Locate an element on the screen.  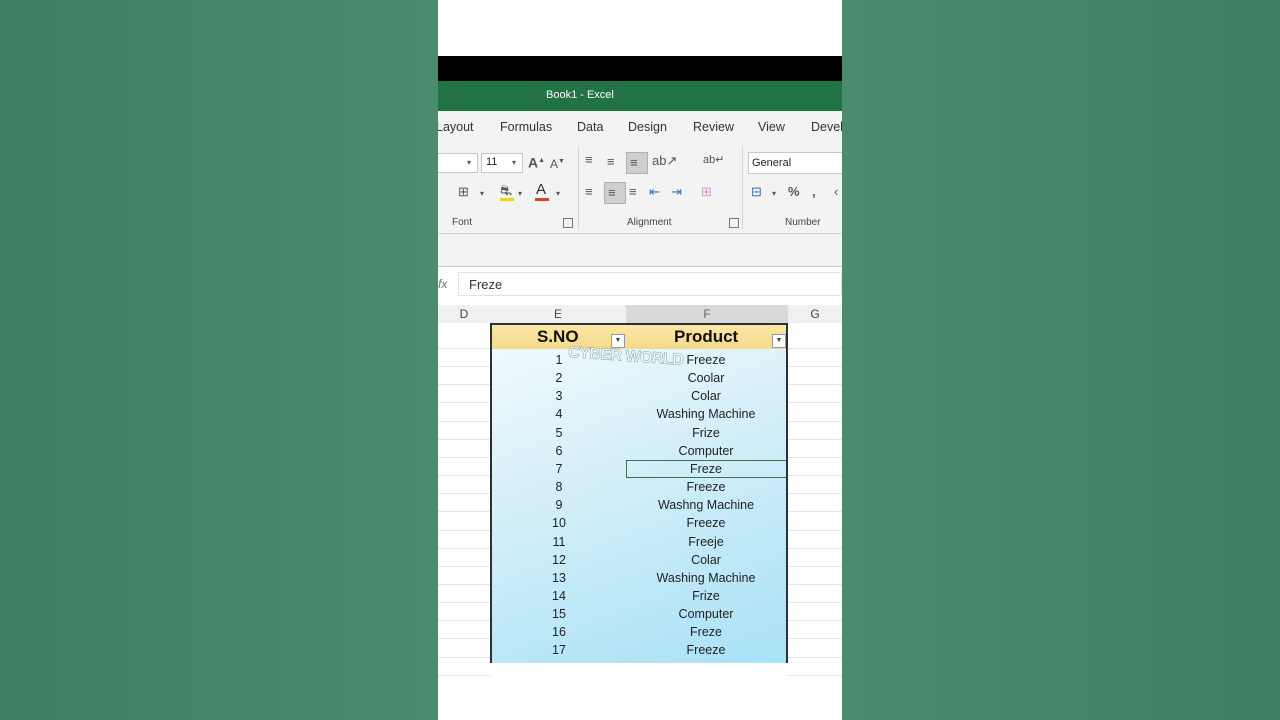
tab-design: Design is located at coordinates (647, 127).